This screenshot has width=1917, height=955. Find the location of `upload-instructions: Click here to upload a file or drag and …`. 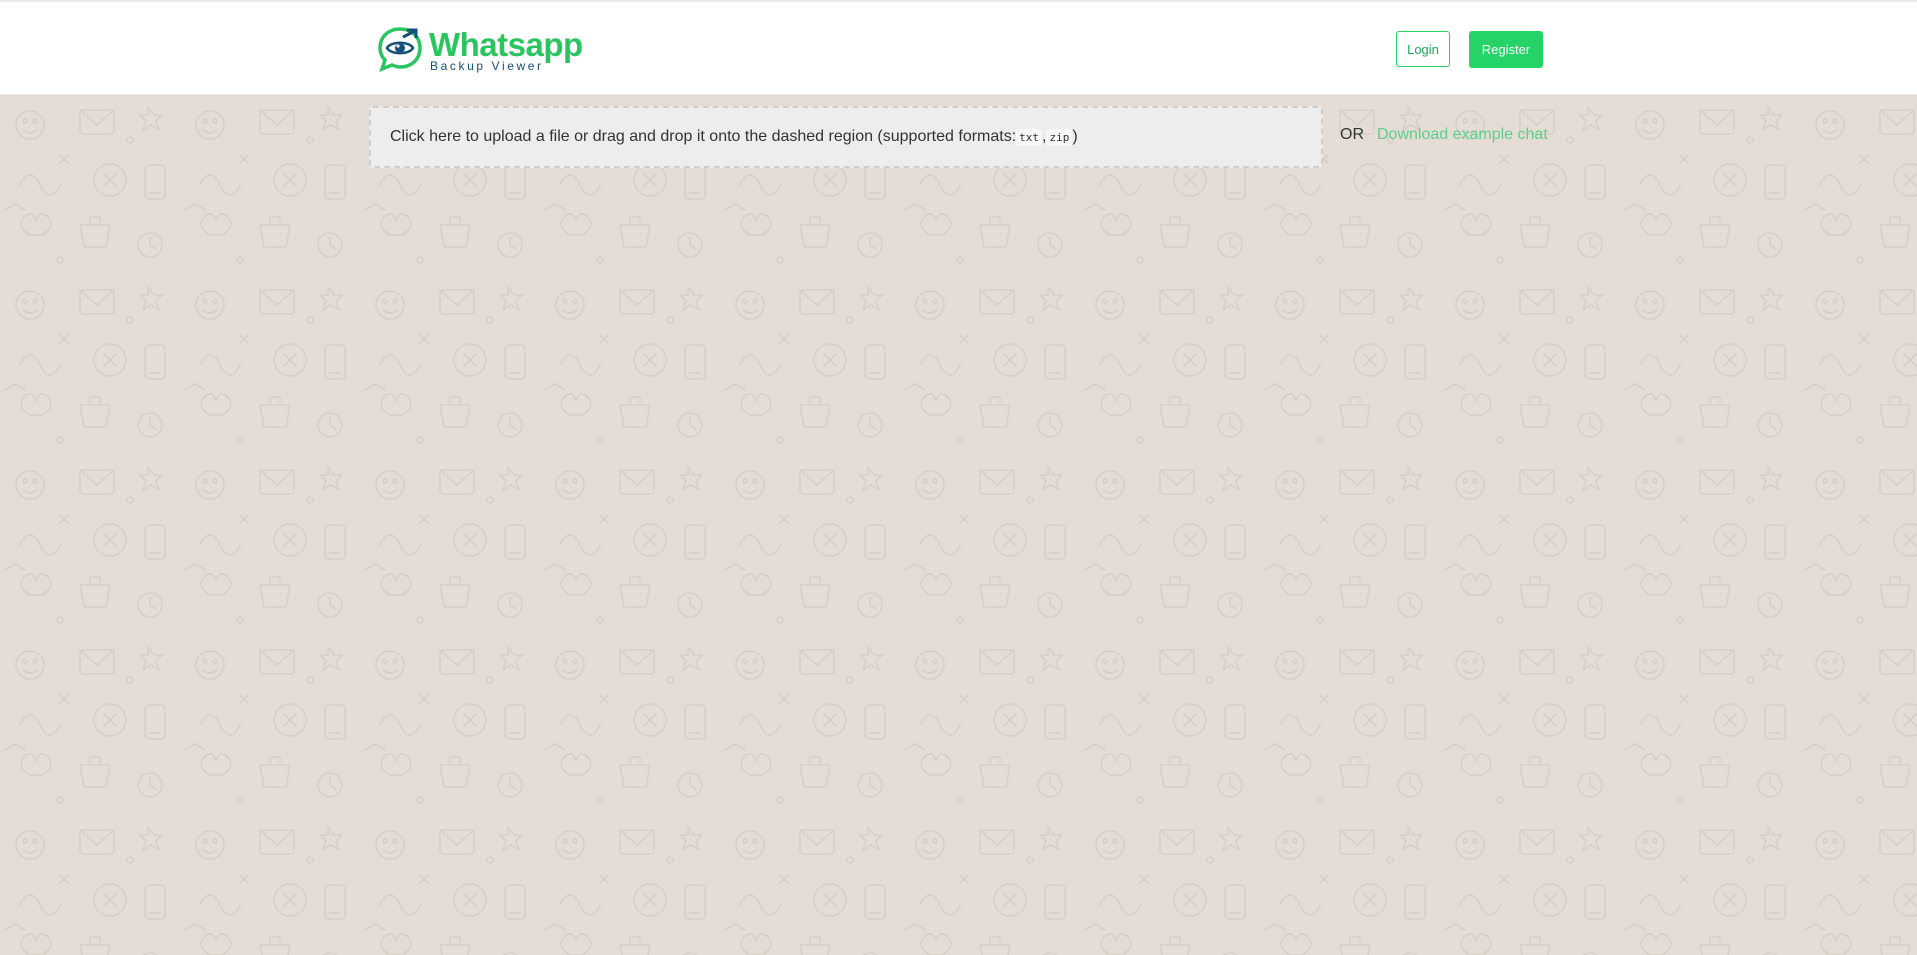

upload-instructions: Click here to upload a file or drag and … is located at coordinates (703, 136).